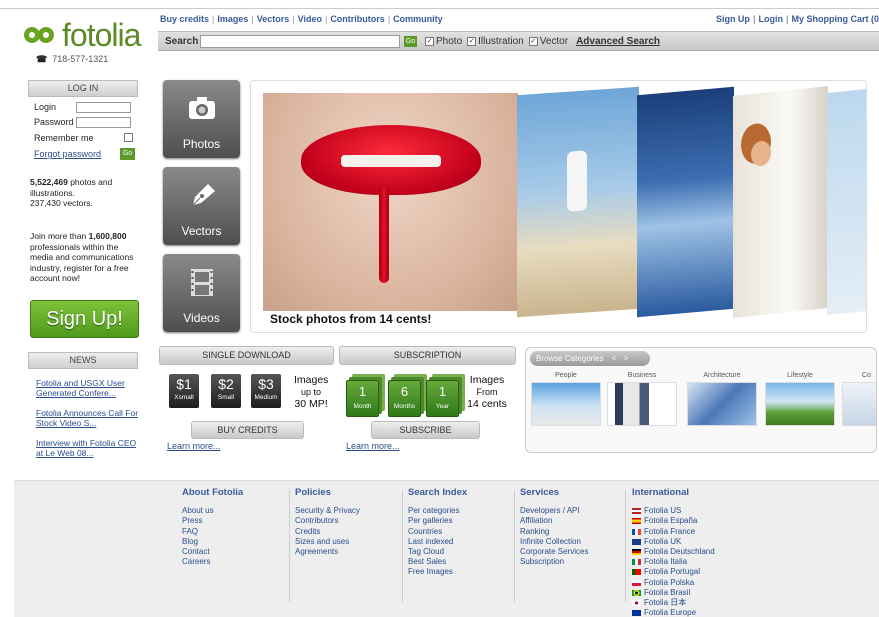 The width and height of the screenshot is (879, 617). Describe the element at coordinates (212, 511) in the screenshot. I see `footer-link: About us` at that location.